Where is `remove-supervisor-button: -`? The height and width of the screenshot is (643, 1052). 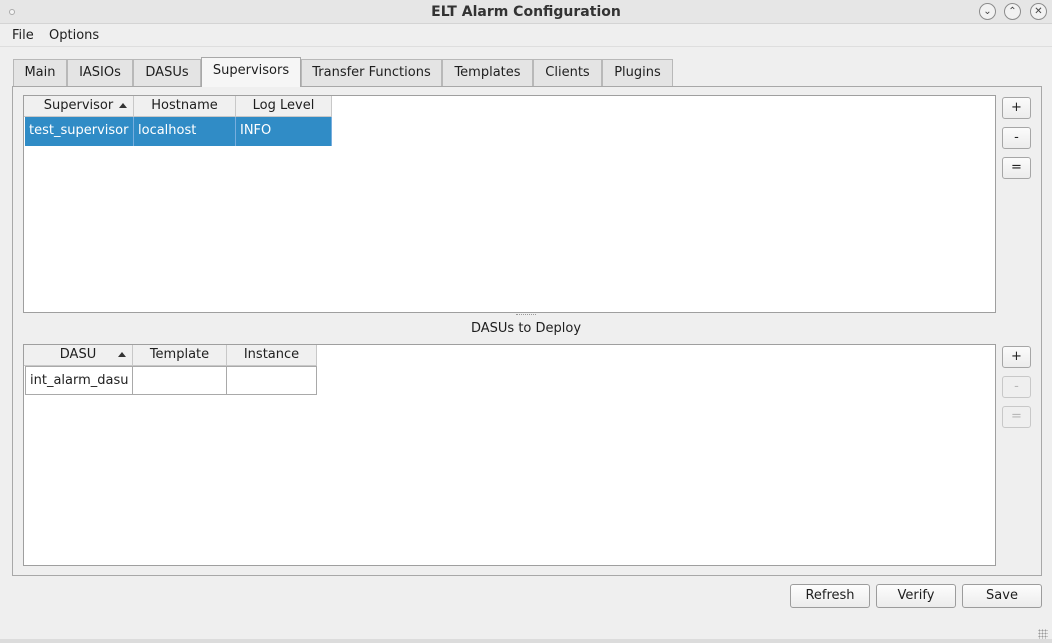 remove-supervisor-button: - is located at coordinates (1016, 138).